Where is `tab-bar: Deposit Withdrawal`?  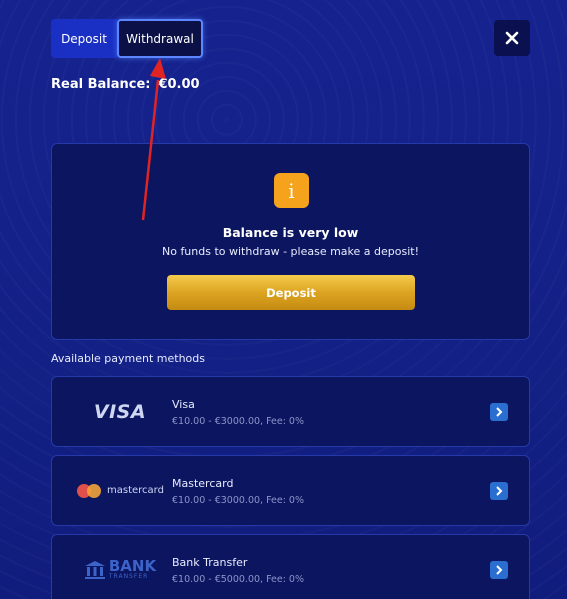 tab-bar: Deposit Withdrawal is located at coordinates (127, 38).